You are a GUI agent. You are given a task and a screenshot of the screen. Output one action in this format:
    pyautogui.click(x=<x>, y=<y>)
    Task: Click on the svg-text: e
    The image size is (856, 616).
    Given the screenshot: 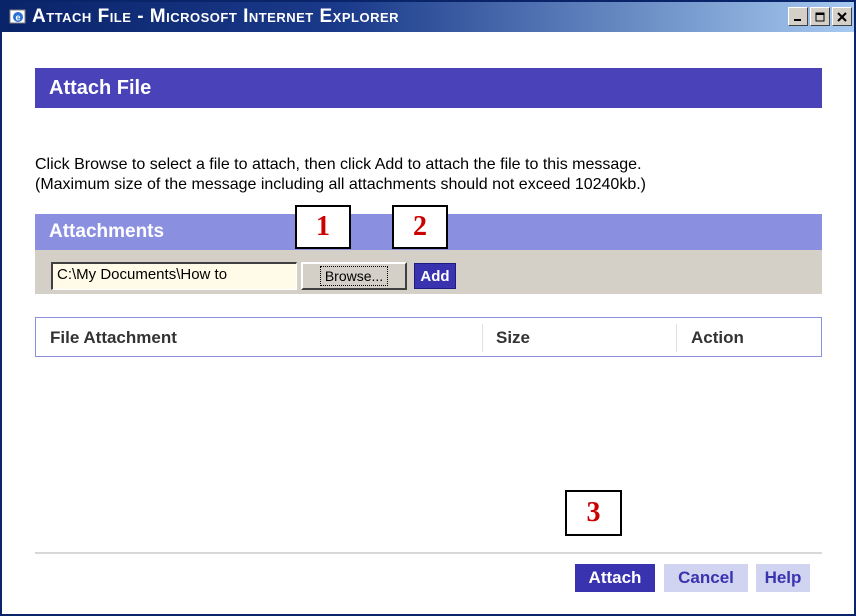 What is the action you would take?
    pyautogui.click(x=17, y=18)
    